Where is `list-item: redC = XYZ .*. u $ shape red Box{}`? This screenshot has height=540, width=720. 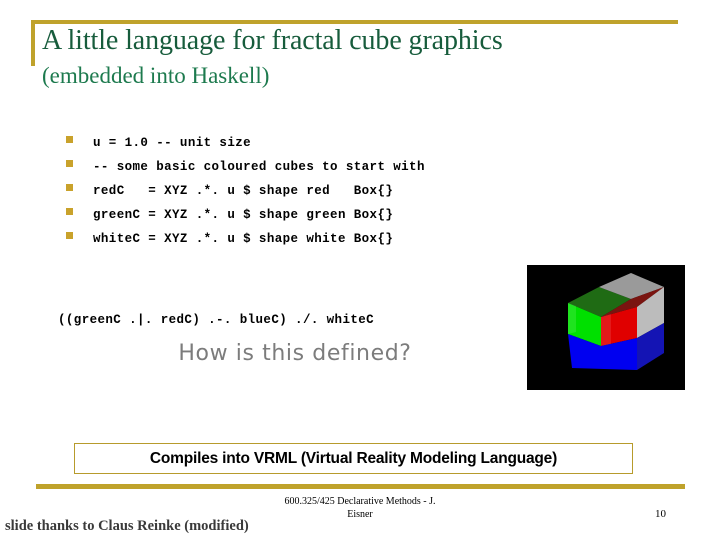 list-item: redC = XYZ .*. u $ shape red Box{} is located at coordinates (346, 196).